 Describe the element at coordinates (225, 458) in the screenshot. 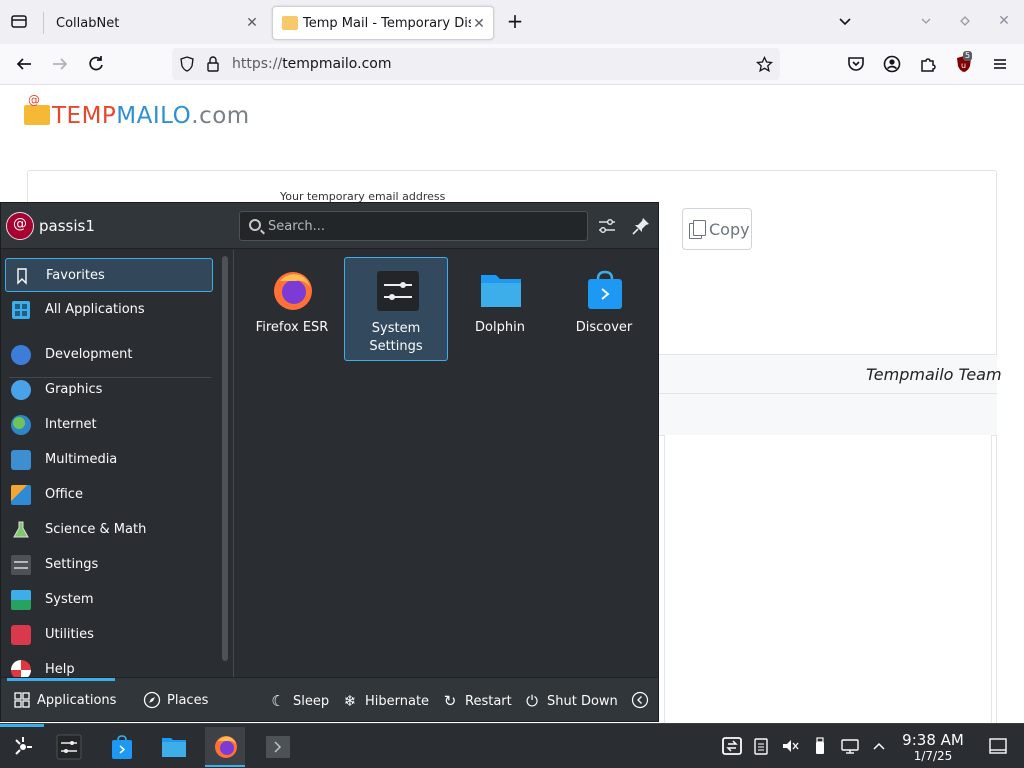

I see `scrollbar-thumb` at that location.